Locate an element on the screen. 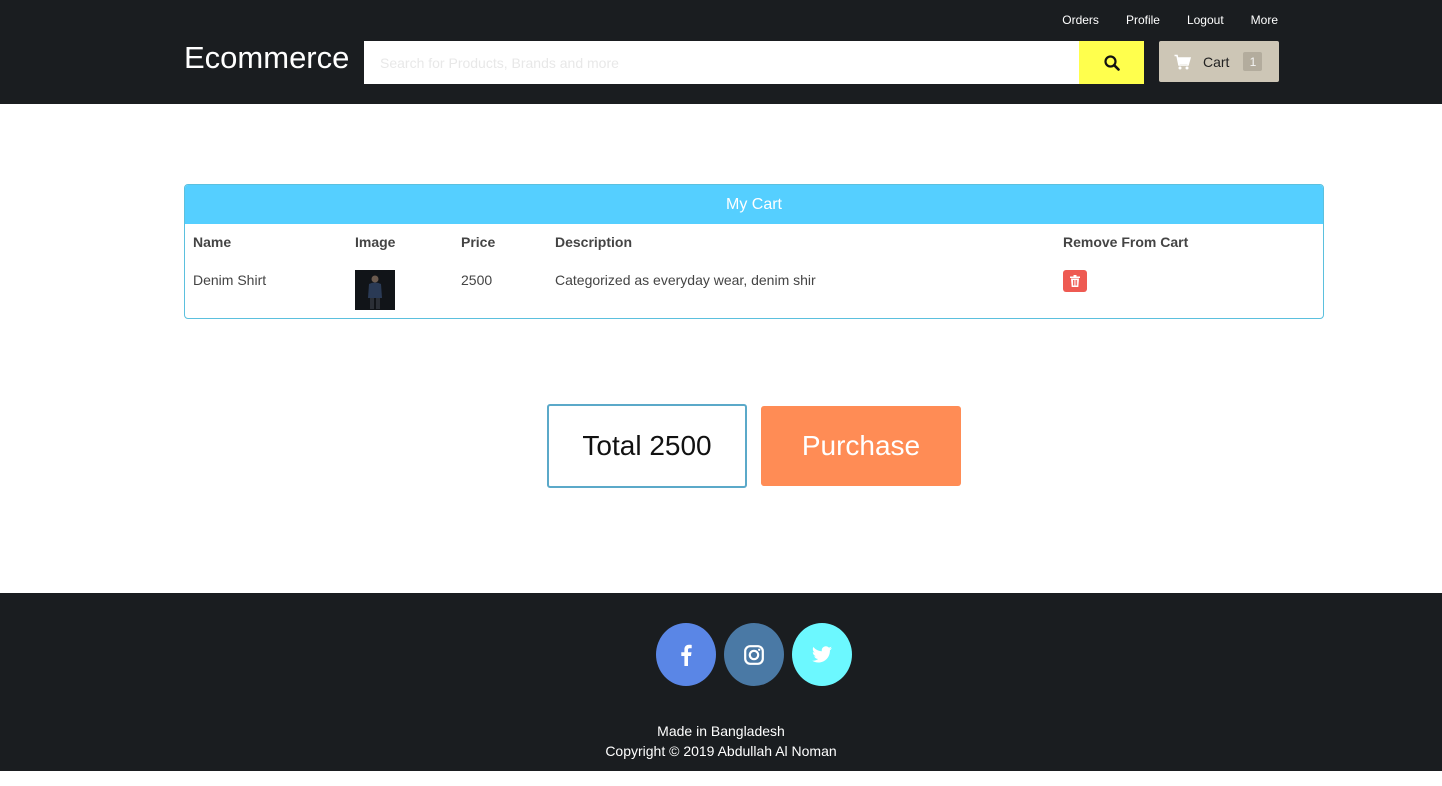  twitter-link is located at coordinates (822, 654).